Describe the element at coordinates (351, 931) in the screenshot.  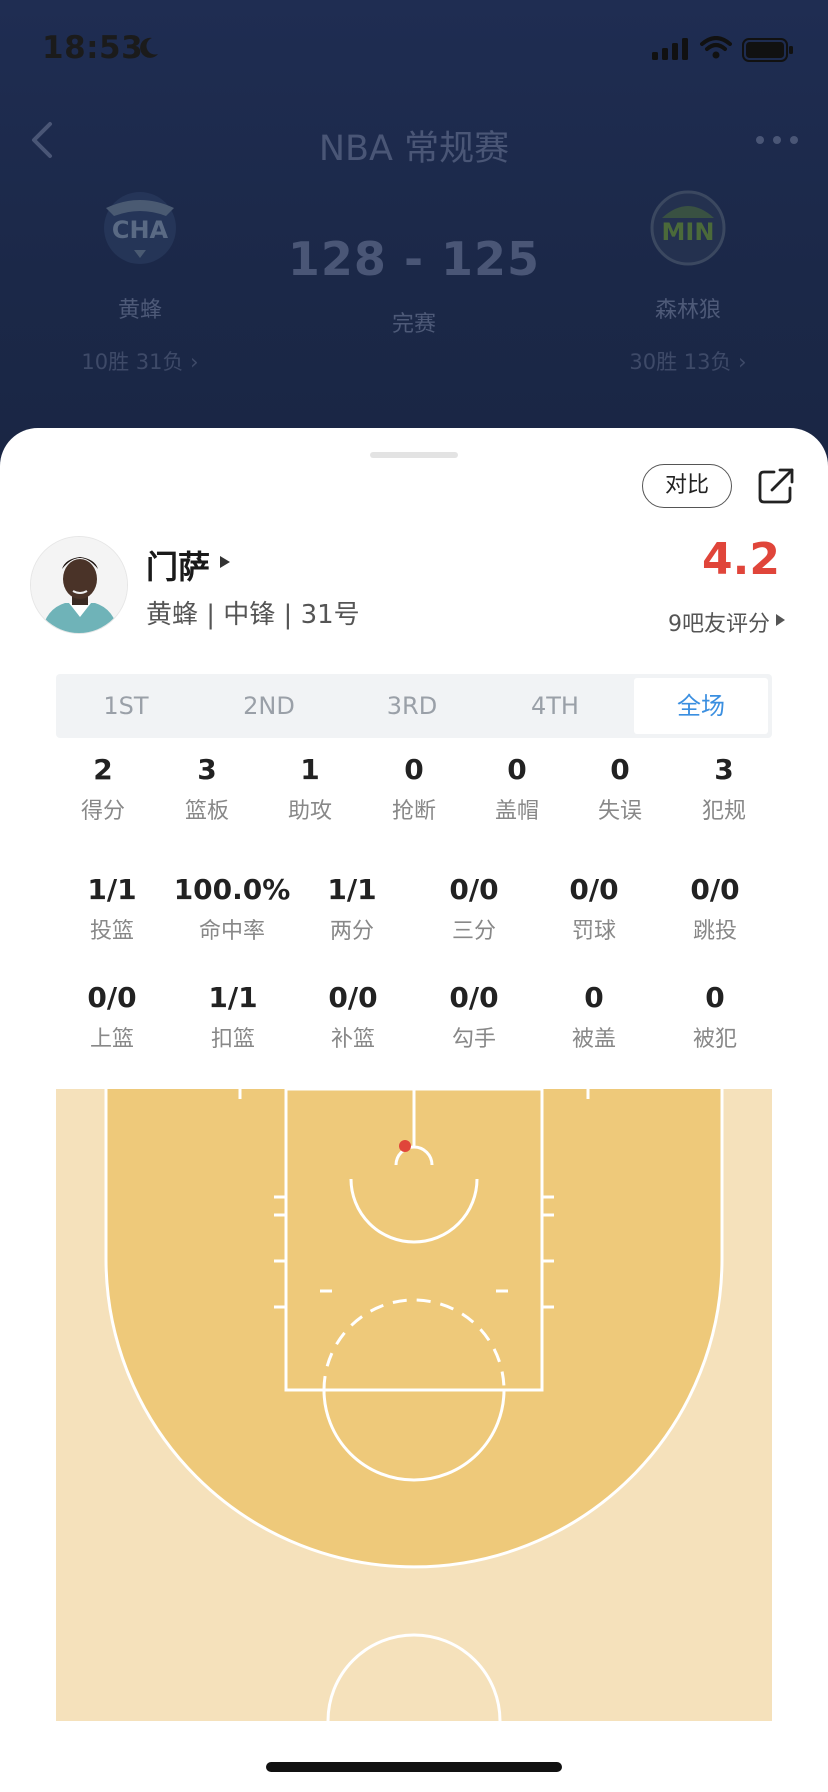
I see `stat-label: 两分` at that location.